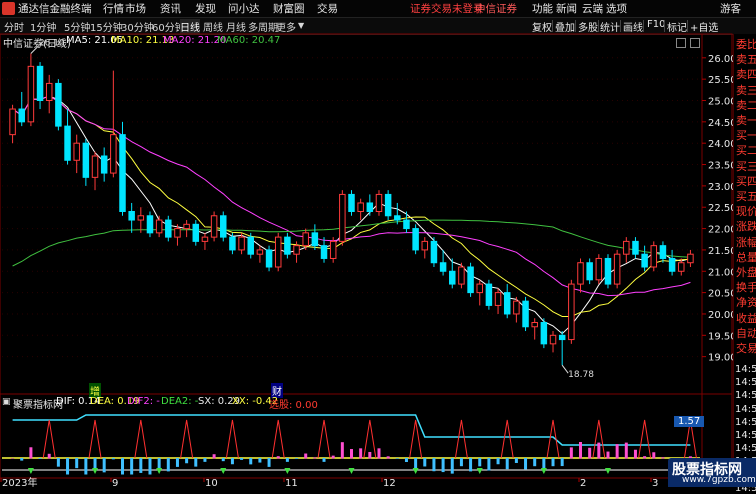 The height and width of the screenshot is (494, 756). Describe the element at coordinates (746, 226) in the screenshot. I see `side-label: 涨跌` at that location.